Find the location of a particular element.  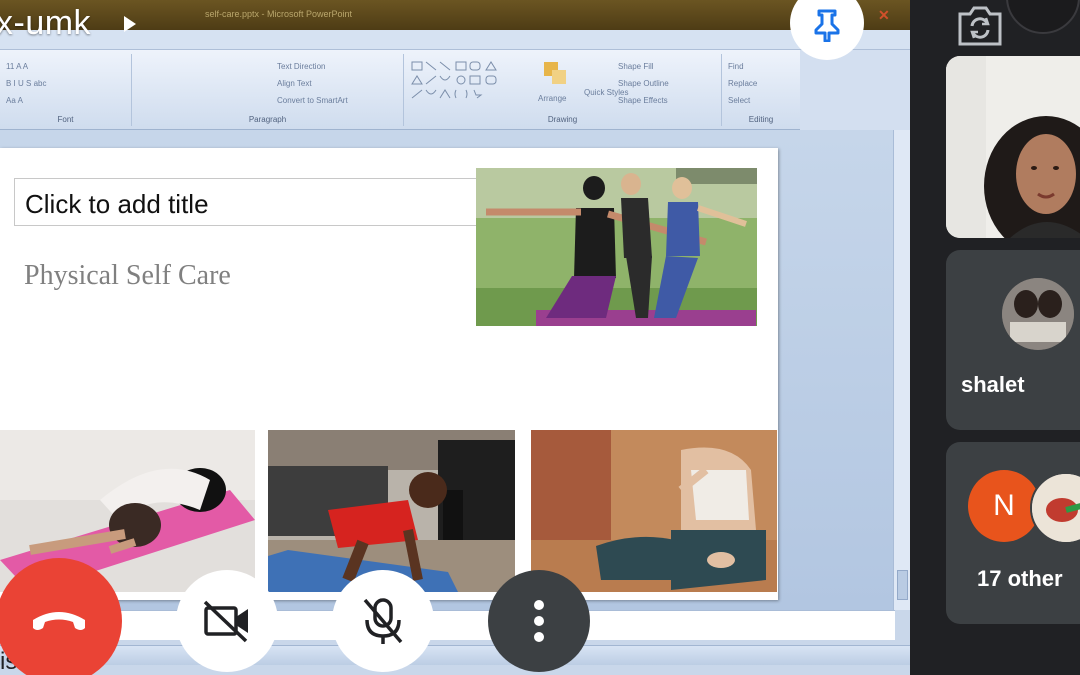

powerpoint-titlebar: self-care.pptx - Microsoft PowerPoint ✕ is located at coordinates (455, 15).